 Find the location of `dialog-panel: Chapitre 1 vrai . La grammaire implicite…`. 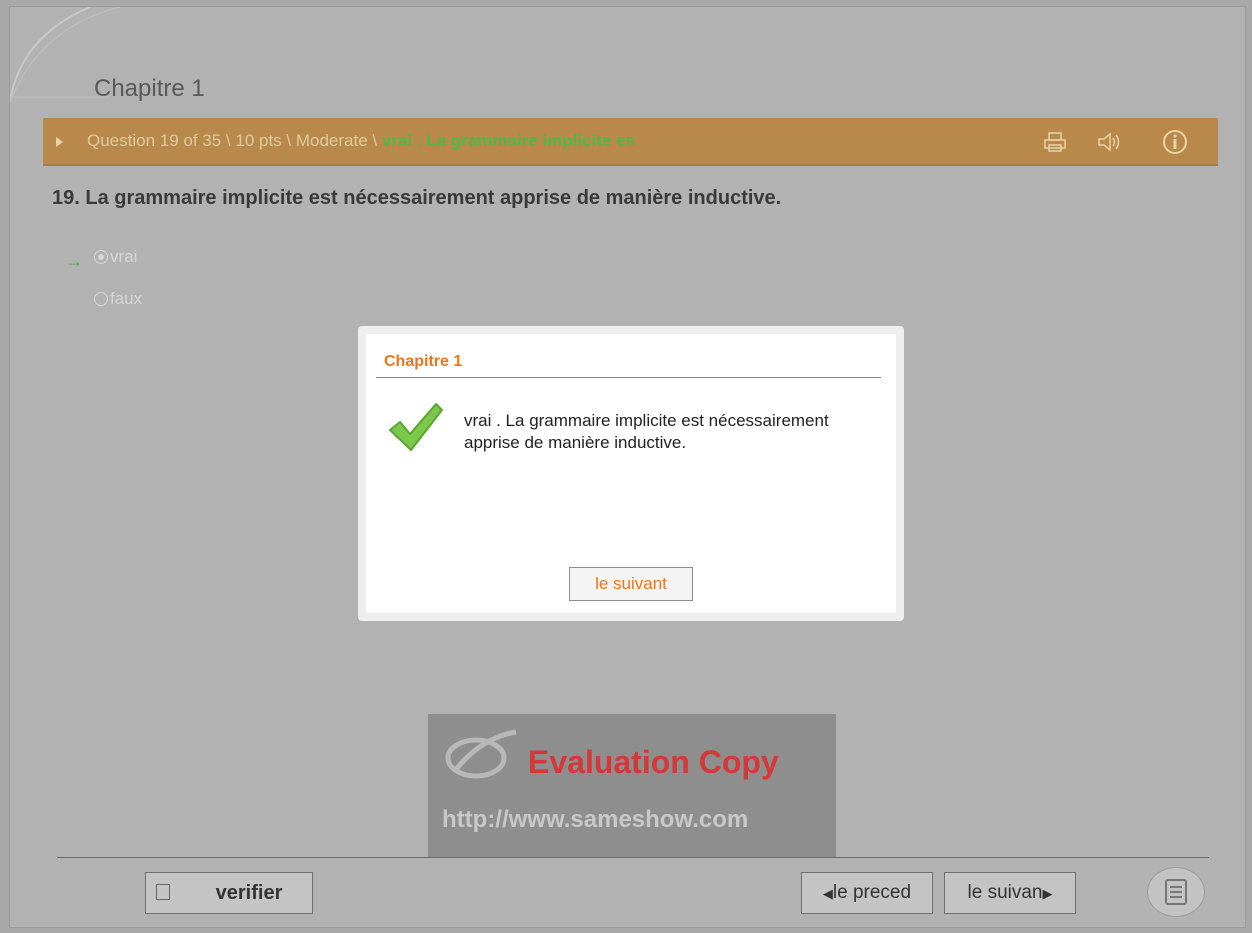

dialog-panel: Chapitre 1 vrai . La grammaire implicite… is located at coordinates (631, 473).